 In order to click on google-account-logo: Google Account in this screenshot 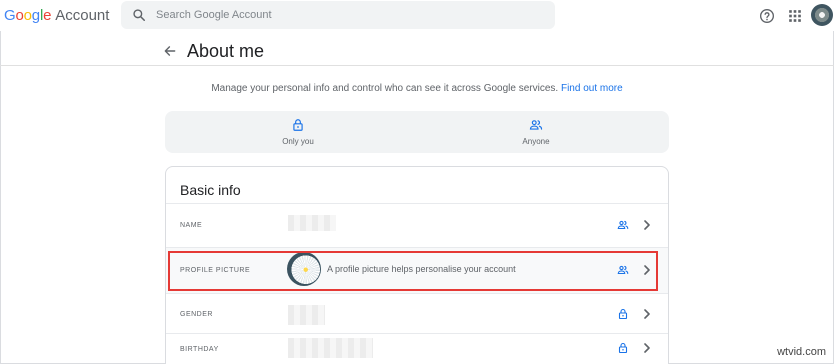, I will do `click(56, 15)`.